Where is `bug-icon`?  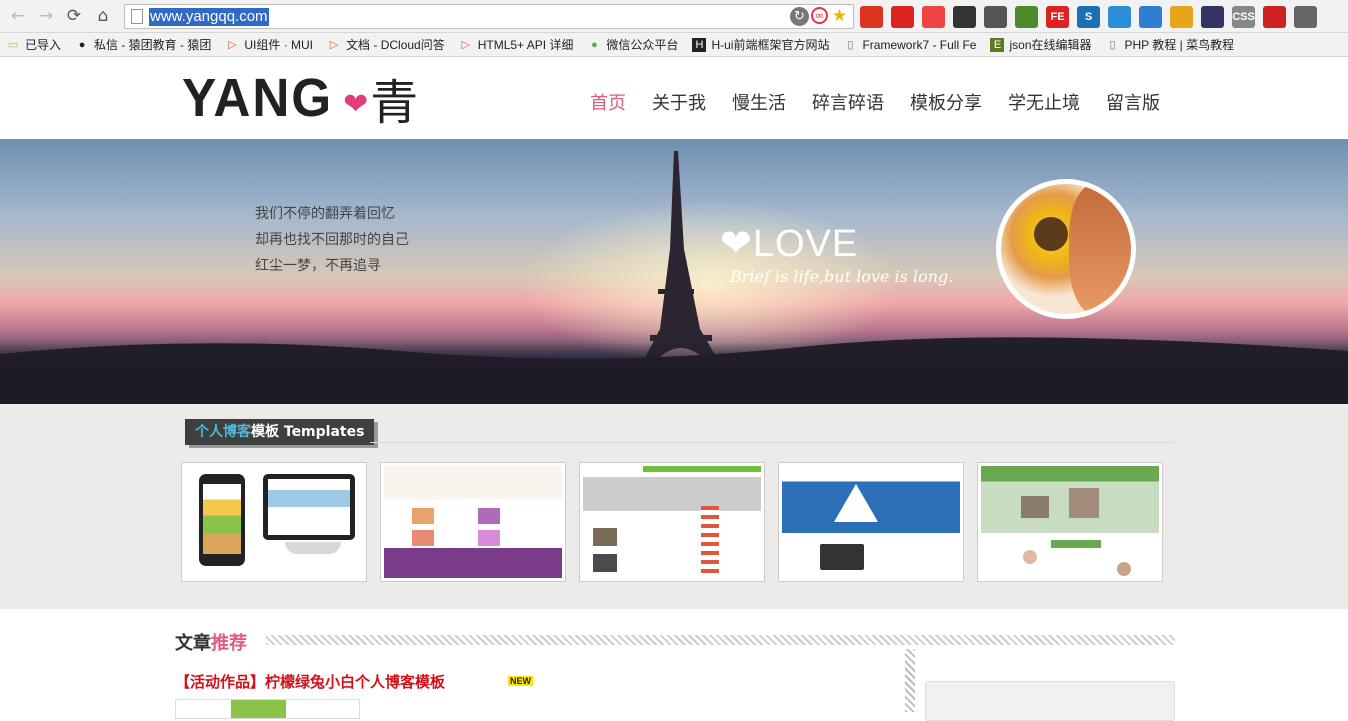 bug-icon is located at coordinates (964, 17).